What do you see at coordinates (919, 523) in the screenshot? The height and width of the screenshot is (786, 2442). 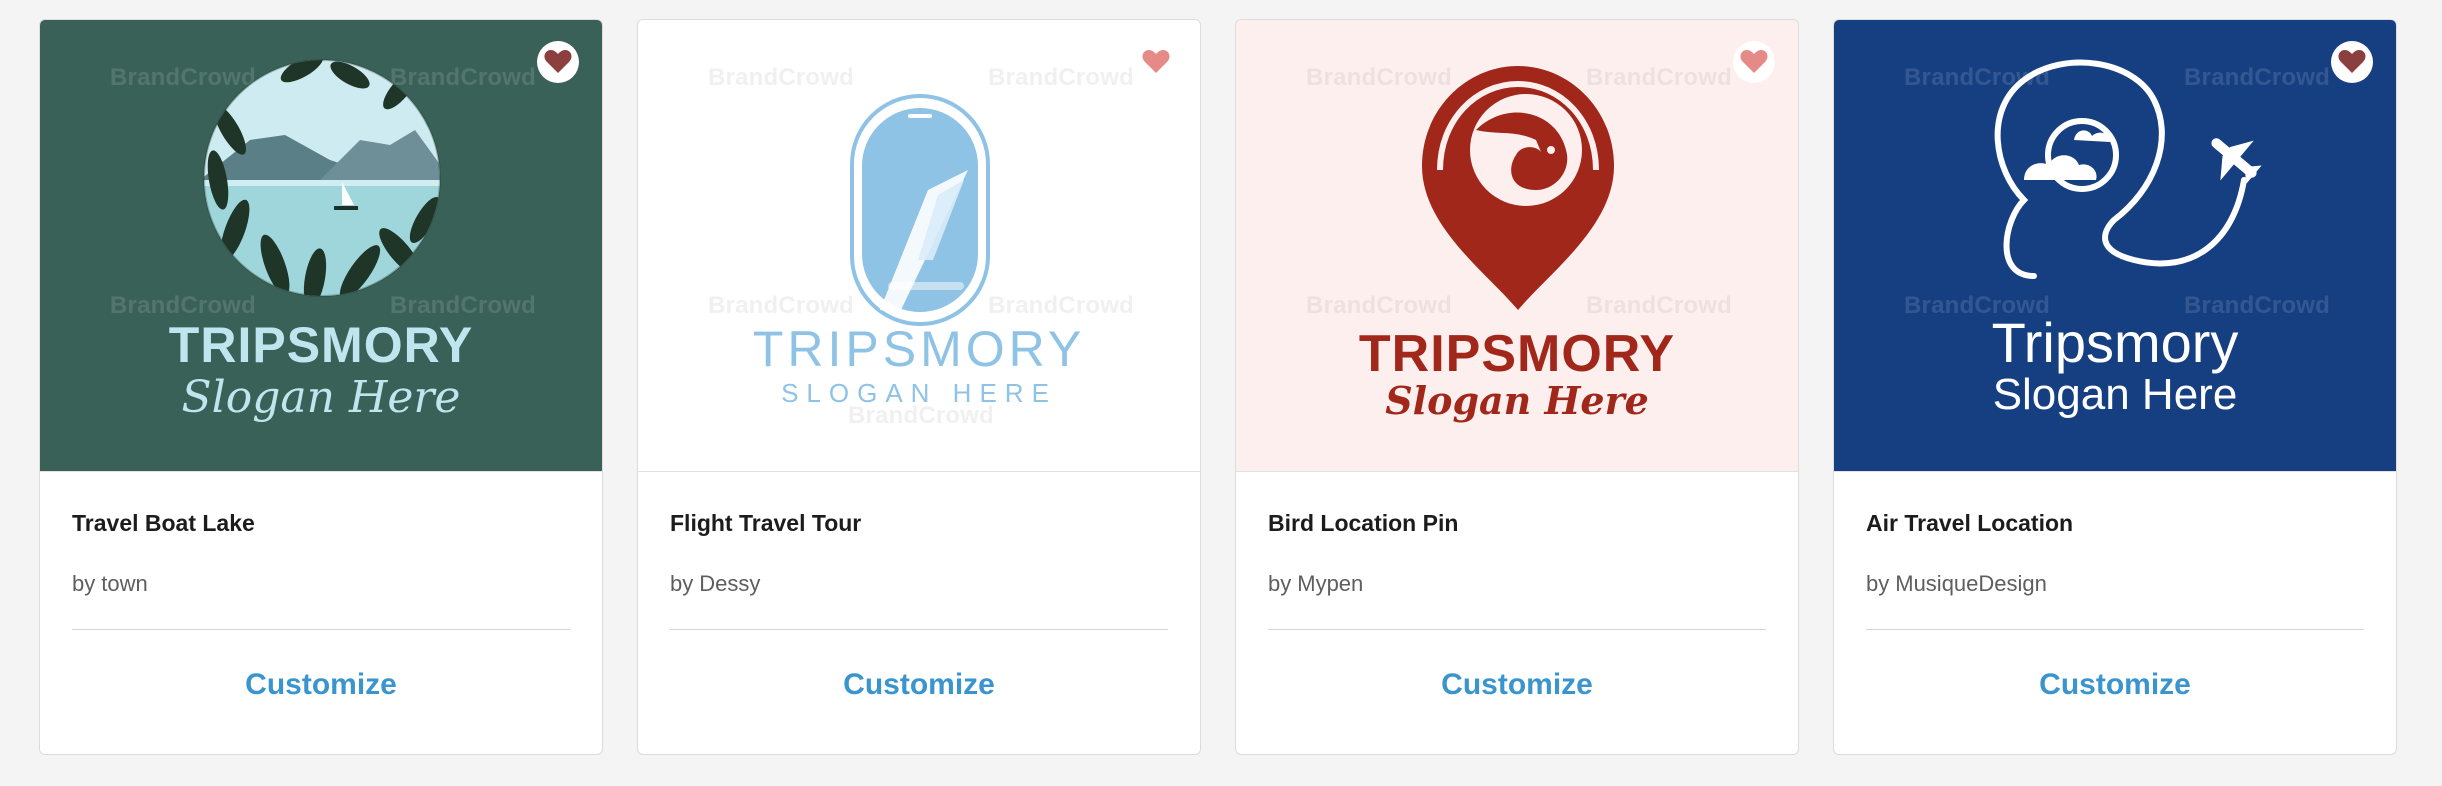 I see `design-title: Flight Travel Tour` at bounding box center [919, 523].